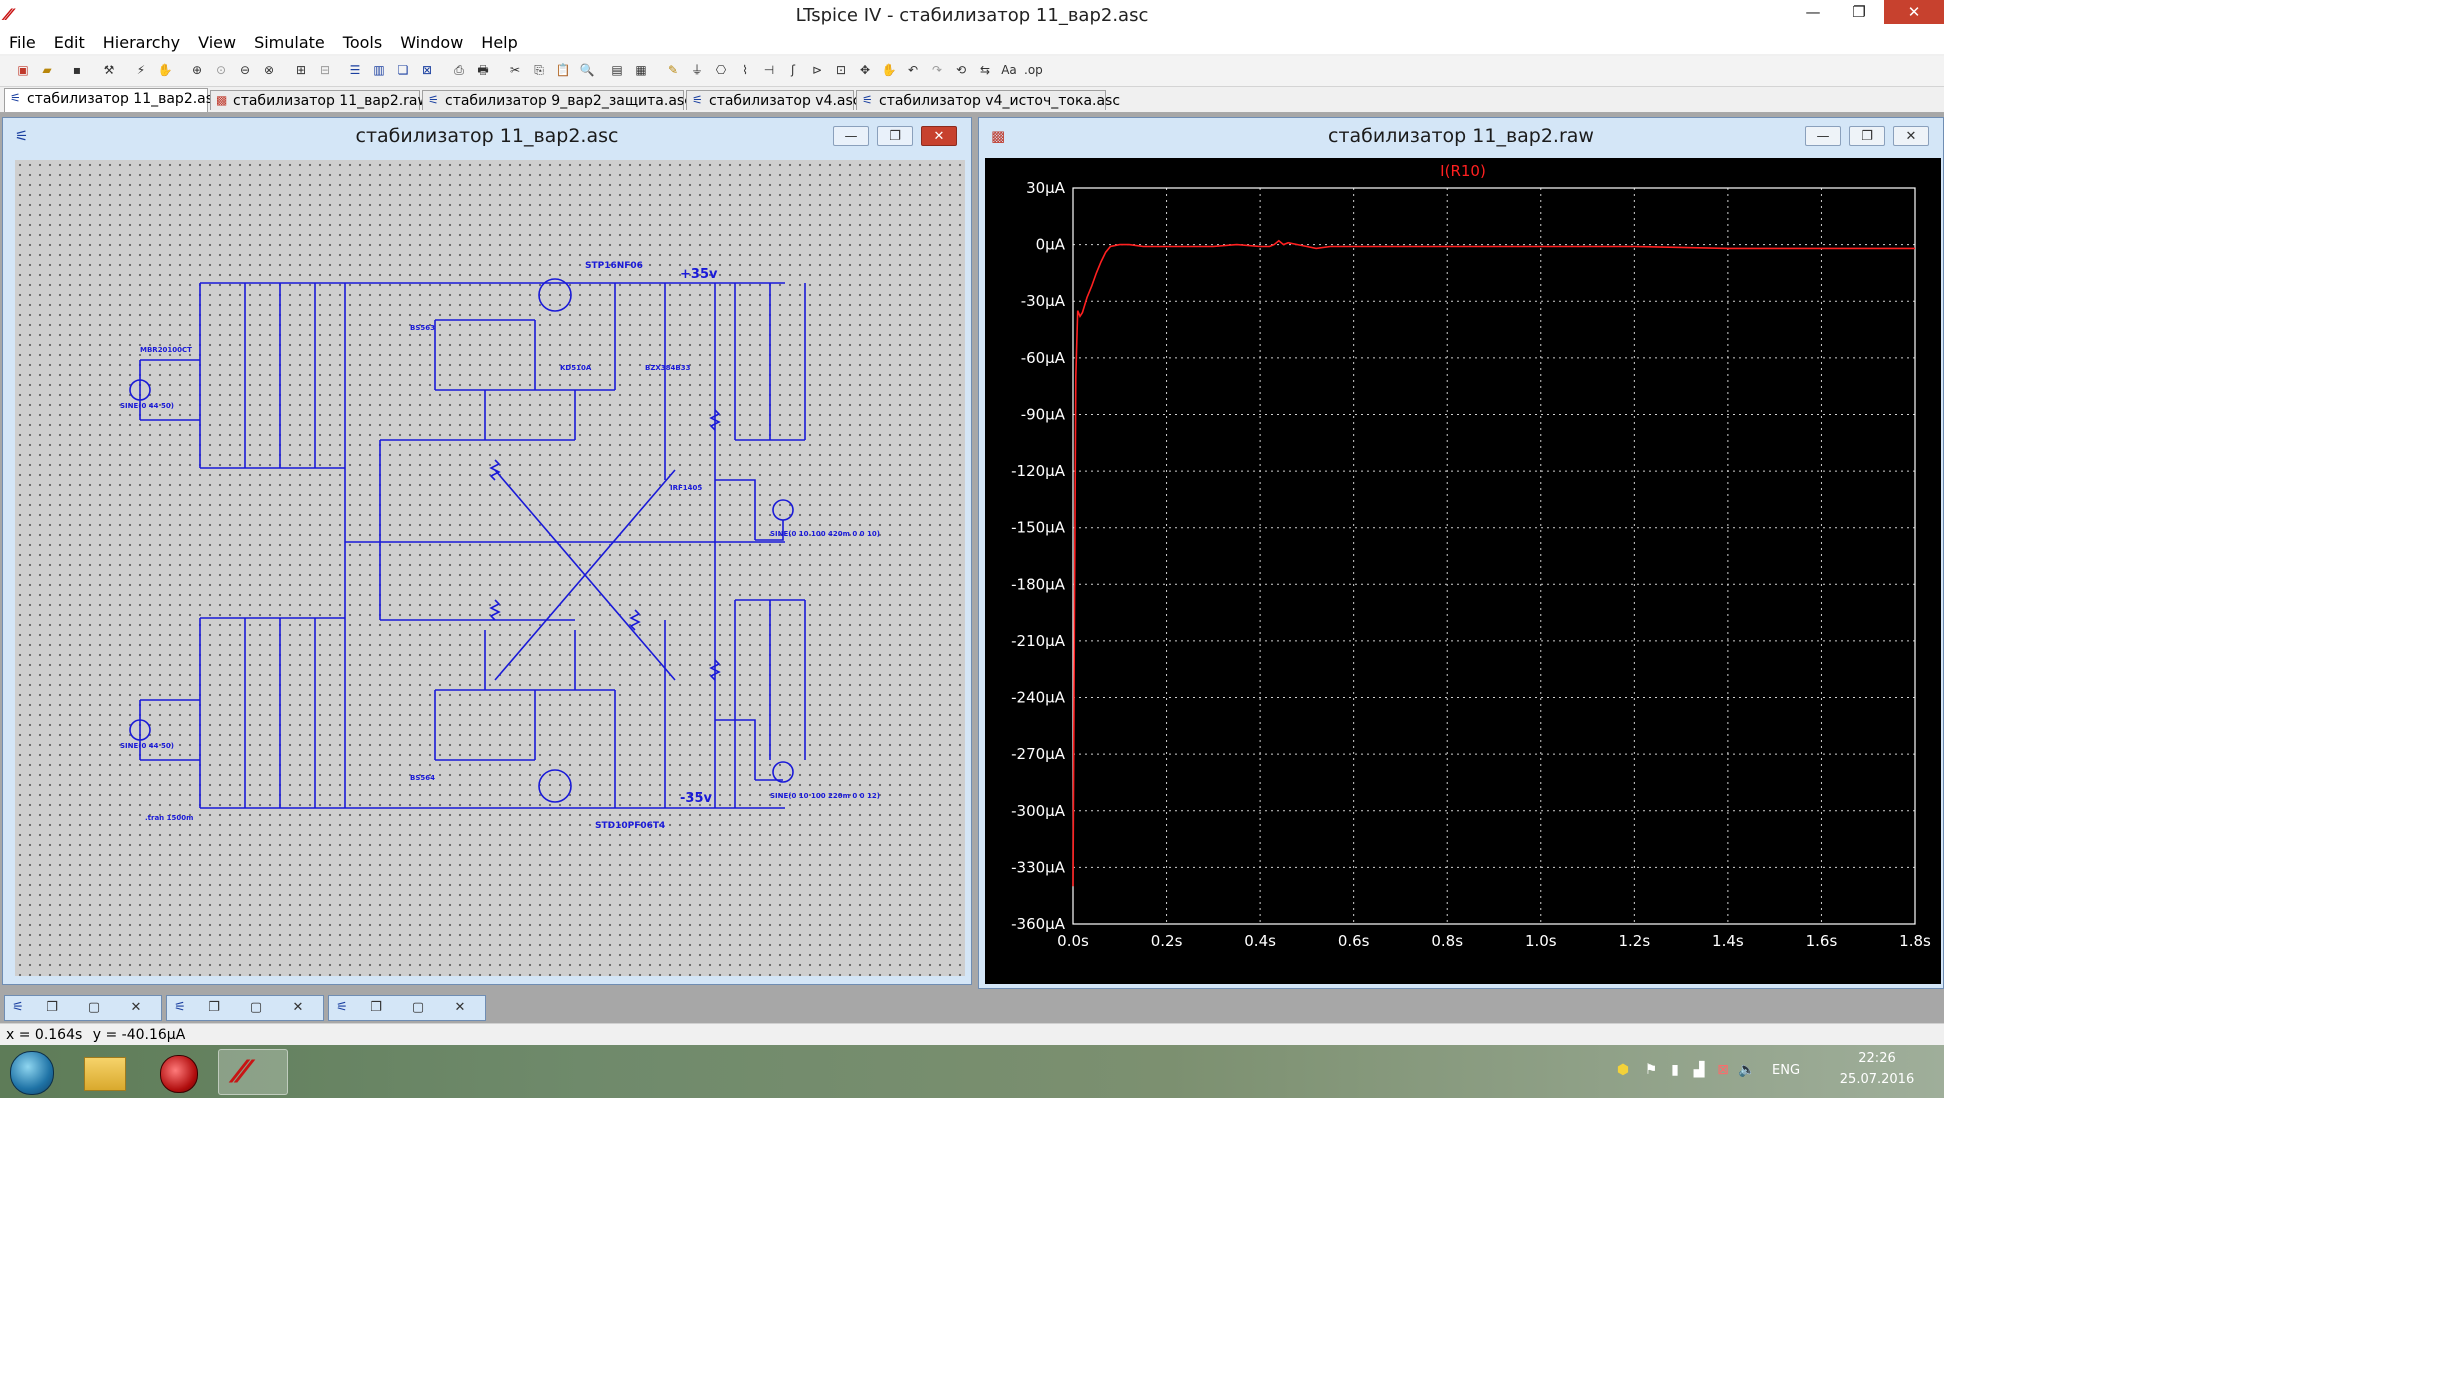 This screenshot has height=1378, width=2464. I want to click on network-signal-icon: ▟, so click(1699, 1070).